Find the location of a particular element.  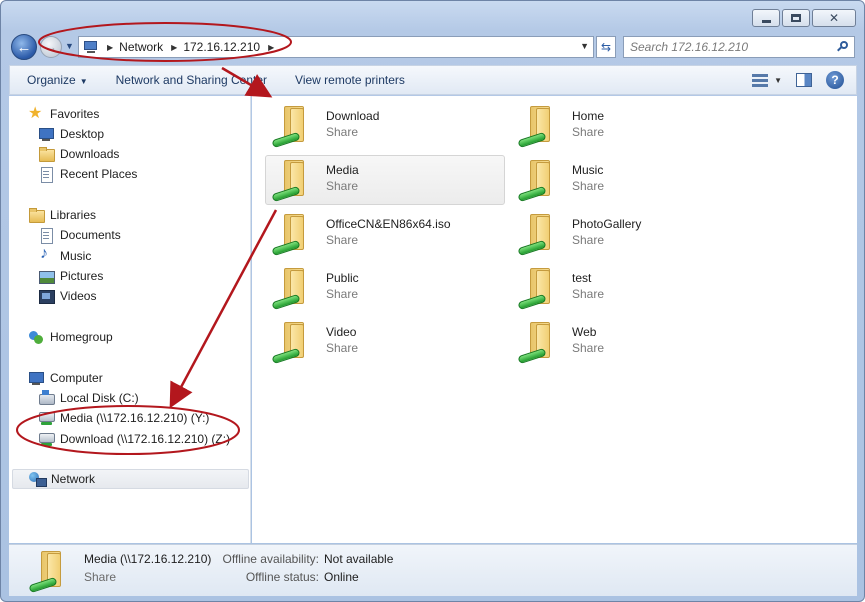

nav-libraries-label: Libraries is located at coordinates (73, 215).